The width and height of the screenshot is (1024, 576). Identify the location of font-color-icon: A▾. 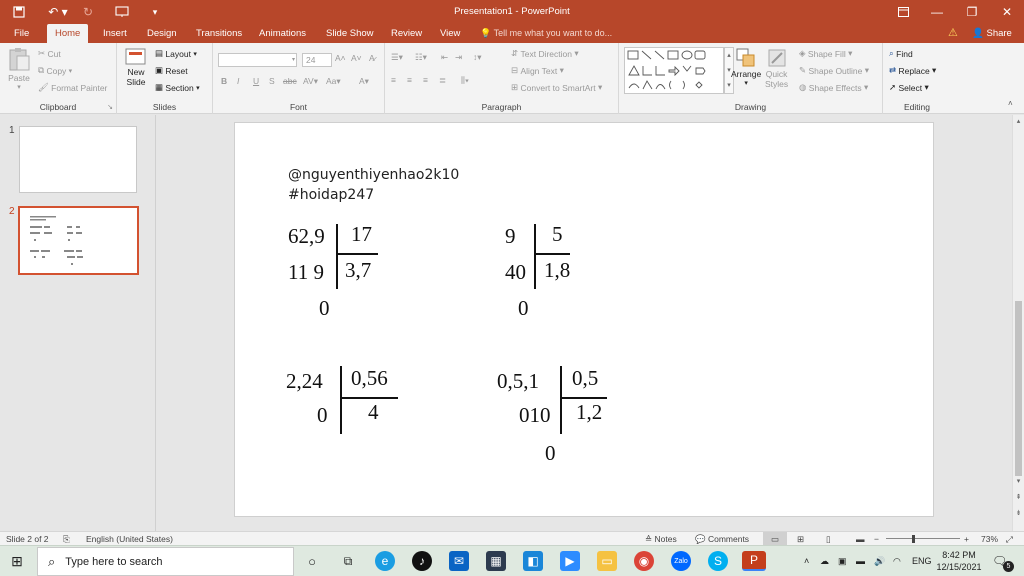
(364, 81).